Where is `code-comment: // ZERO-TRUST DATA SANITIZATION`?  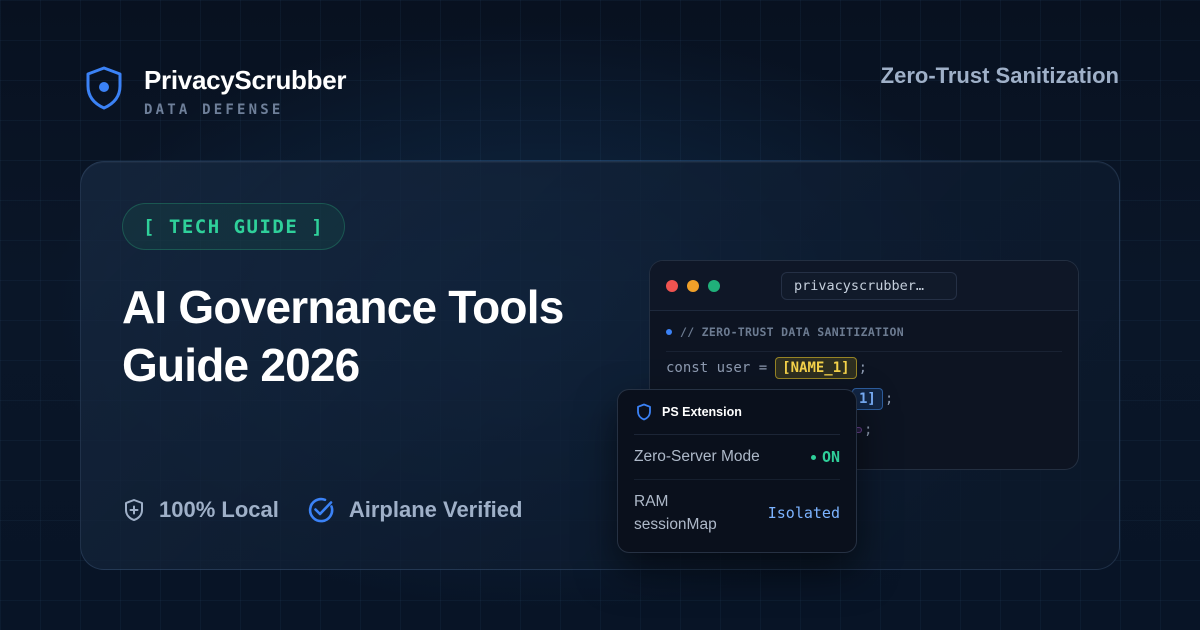
code-comment: // ZERO-TRUST DATA SANITIZATION is located at coordinates (864, 338).